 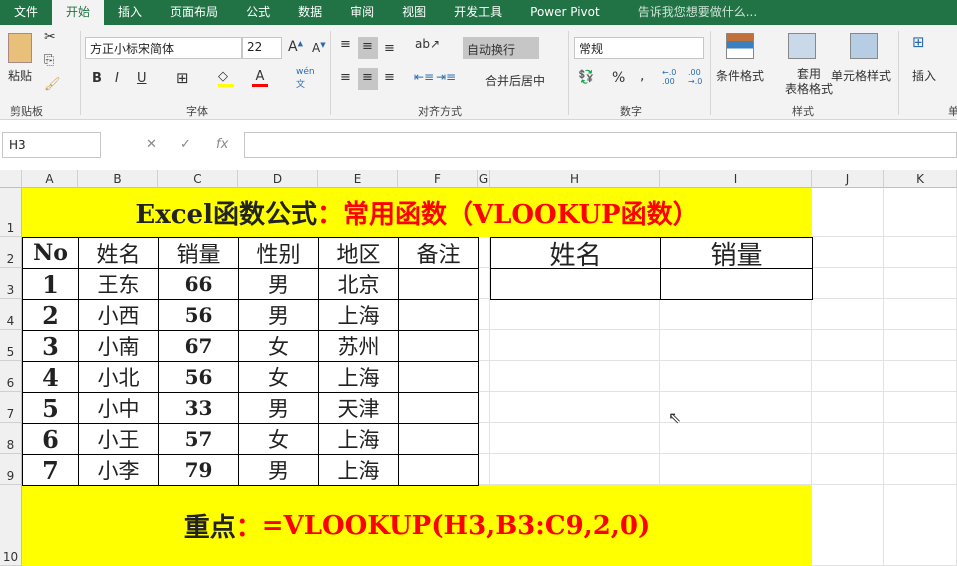 What do you see at coordinates (198, 346) in the screenshot?
I see `table-cell: 67` at bounding box center [198, 346].